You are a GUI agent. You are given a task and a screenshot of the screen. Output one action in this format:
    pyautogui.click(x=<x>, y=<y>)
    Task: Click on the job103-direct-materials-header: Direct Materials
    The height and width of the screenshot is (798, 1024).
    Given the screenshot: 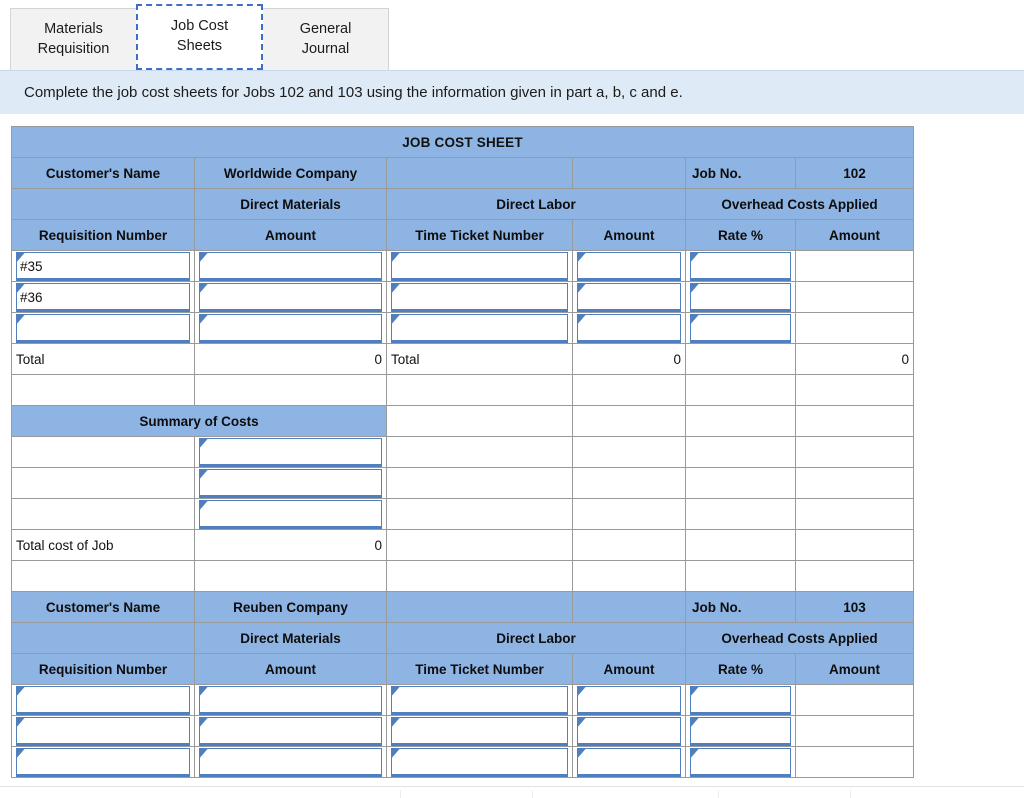 What is the action you would take?
    pyautogui.click(x=290, y=638)
    